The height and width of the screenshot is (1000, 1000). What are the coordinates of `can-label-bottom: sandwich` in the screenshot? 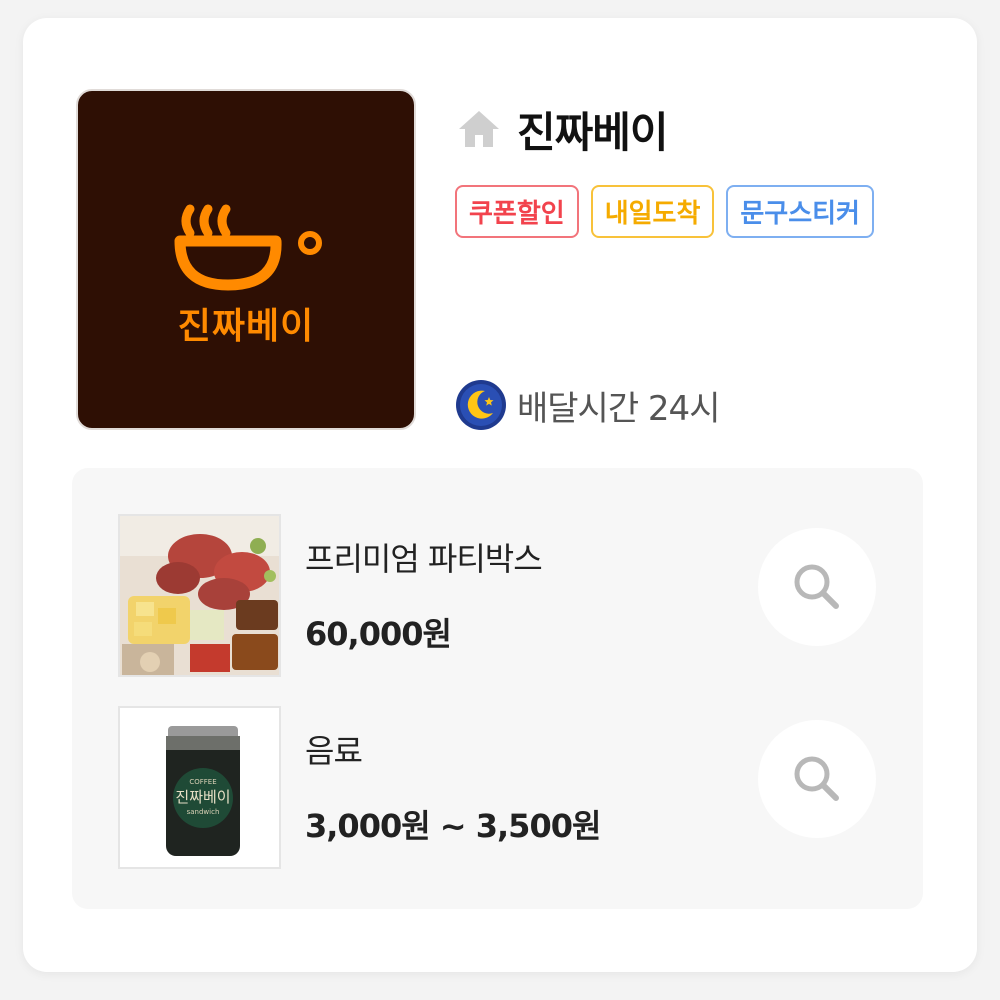 It's located at (203, 812).